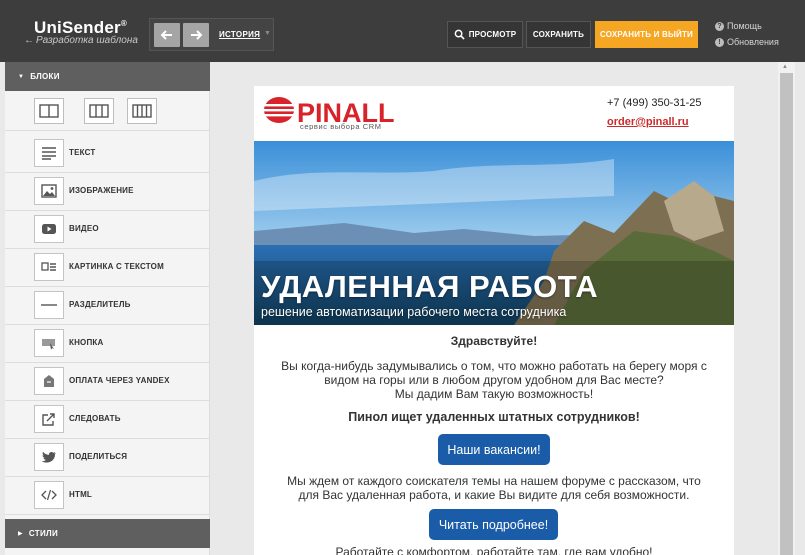 The width and height of the screenshot is (805, 555). What do you see at coordinates (211, 34) in the screenshot?
I see `history-control: ИСТОРИЯ ▼` at bounding box center [211, 34].